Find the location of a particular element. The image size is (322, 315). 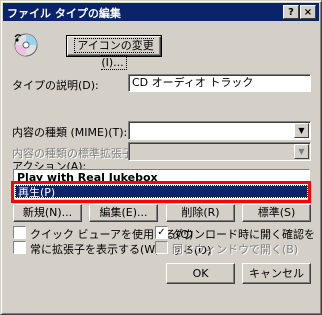

dialog-title: ファイル タイプの編集 is located at coordinates (64, 13).